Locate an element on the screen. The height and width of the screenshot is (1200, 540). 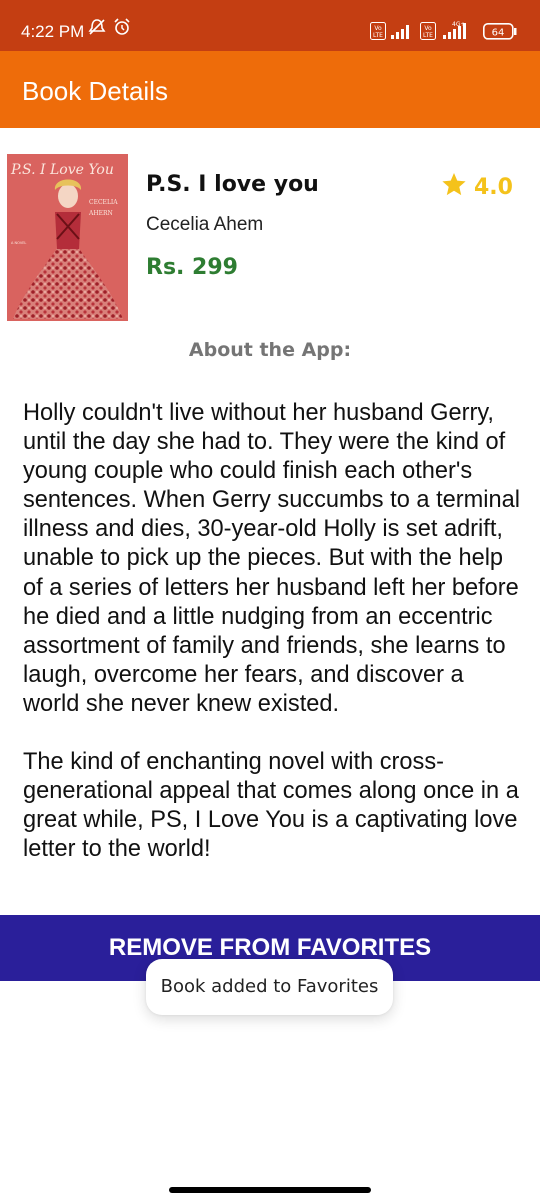
cover-author-last: AHERN is located at coordinates (100, 213).